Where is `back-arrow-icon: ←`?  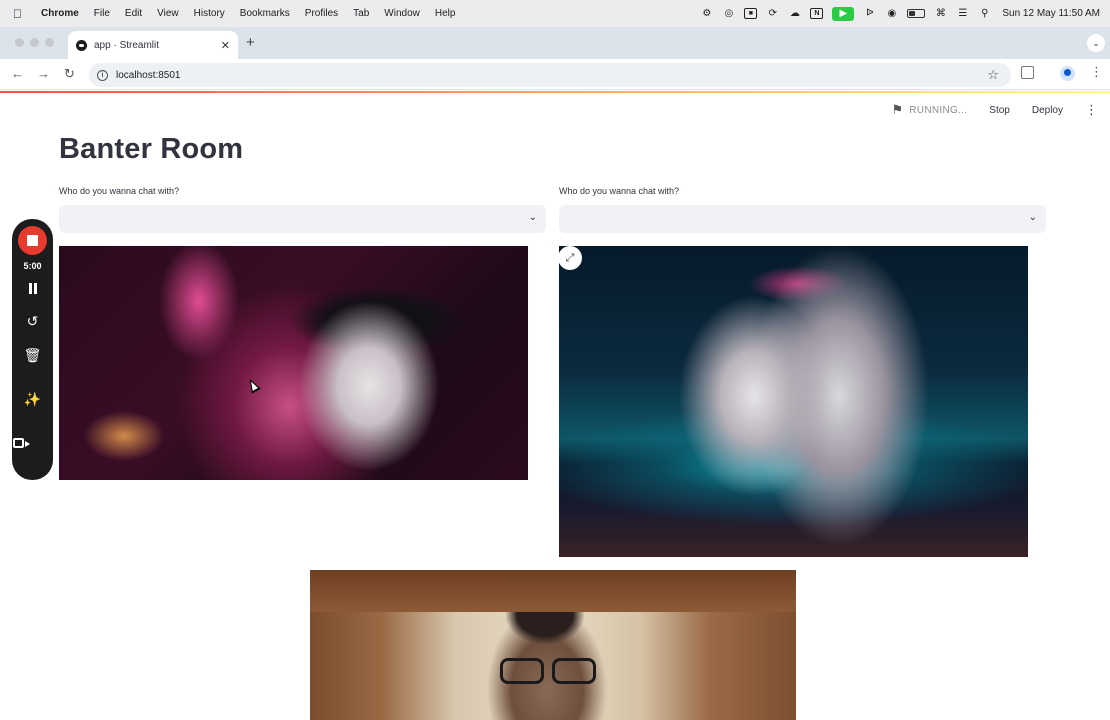 back-arrow-icon: ← is located at coordinates (17, 73).